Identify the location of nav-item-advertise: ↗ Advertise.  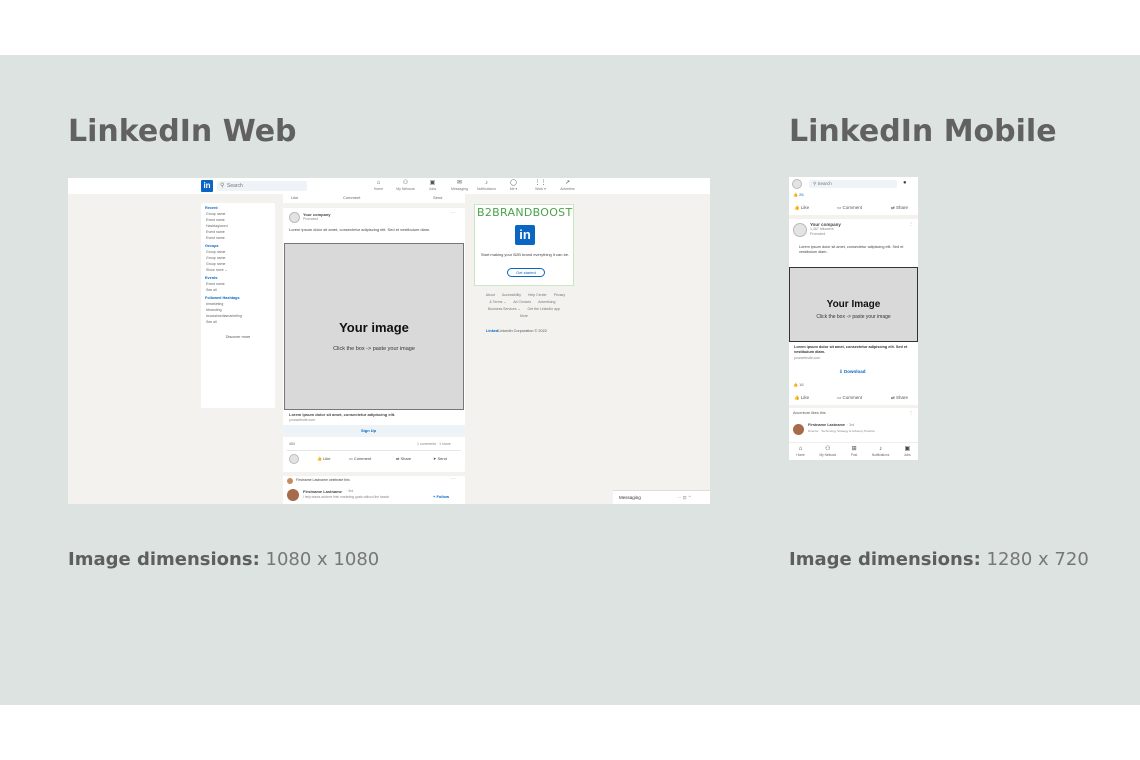
(567, 185).